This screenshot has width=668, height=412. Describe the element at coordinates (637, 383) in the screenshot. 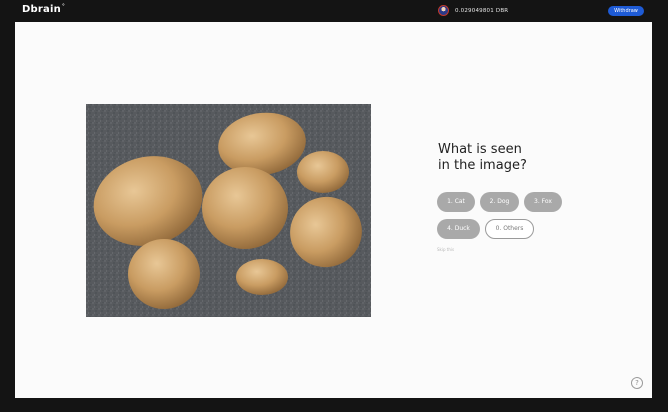

I see `help-button: ?` at that location.